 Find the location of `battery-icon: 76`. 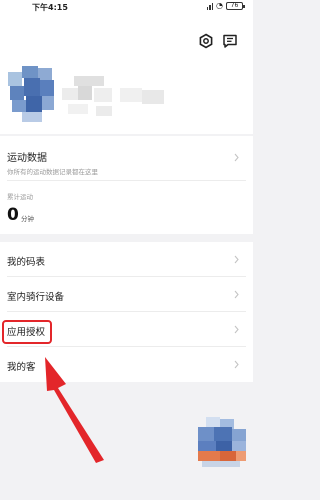

battery-icon: 76 is located at coordinates (235, 6).